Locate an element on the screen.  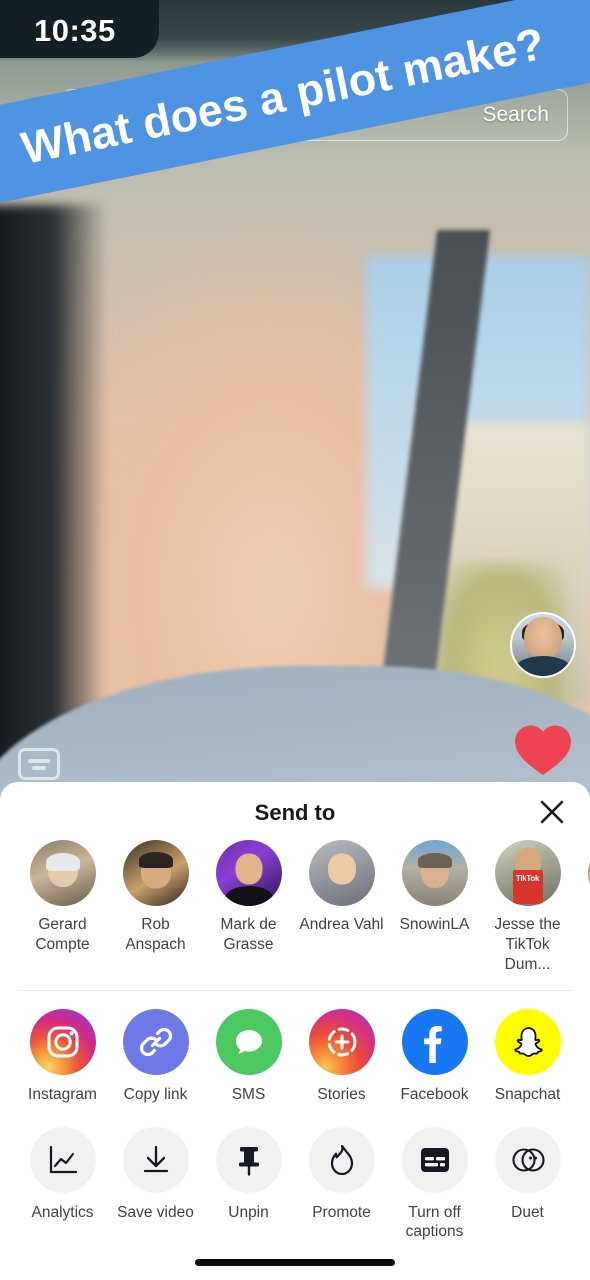
message-bubble-icon is located at coordinates (248, 1042).